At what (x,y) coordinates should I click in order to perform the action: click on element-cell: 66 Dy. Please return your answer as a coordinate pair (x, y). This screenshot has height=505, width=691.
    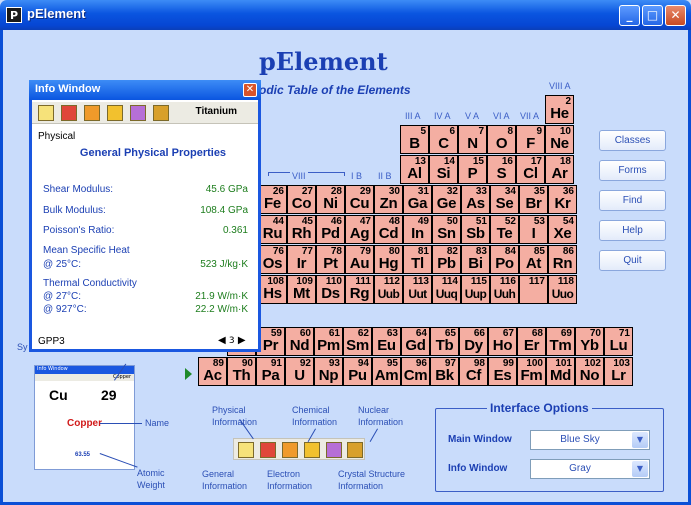
    Looking at the image, I should click on (473, 341).